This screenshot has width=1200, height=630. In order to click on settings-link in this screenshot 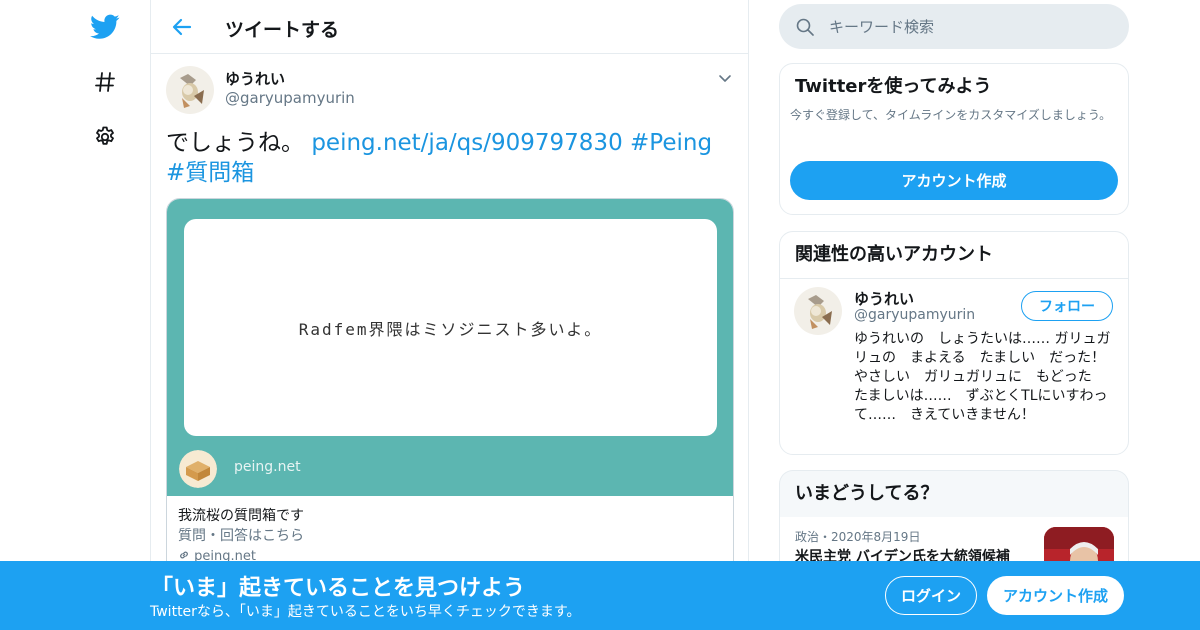, I will do `click(105, 137)`.